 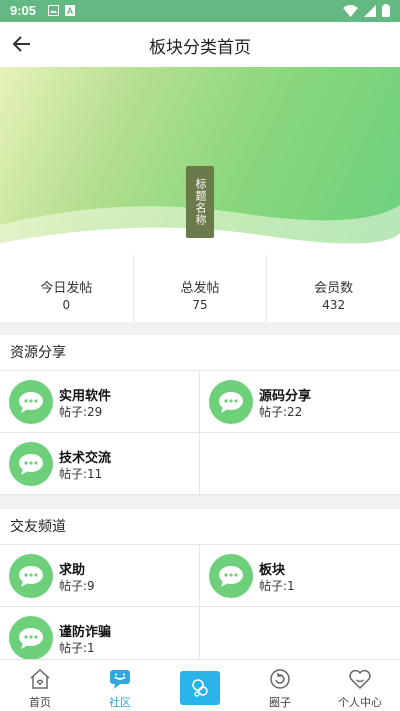 What do you see at coordinates (200, 353) in the screenshot?
I see `section-title: 资源分享` at bounding box center [200, 353].